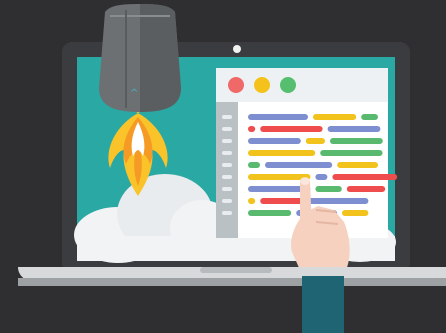 This screenshot has height=333, width=446. I want to click on maximize-dot-icon, so click(288, 85).